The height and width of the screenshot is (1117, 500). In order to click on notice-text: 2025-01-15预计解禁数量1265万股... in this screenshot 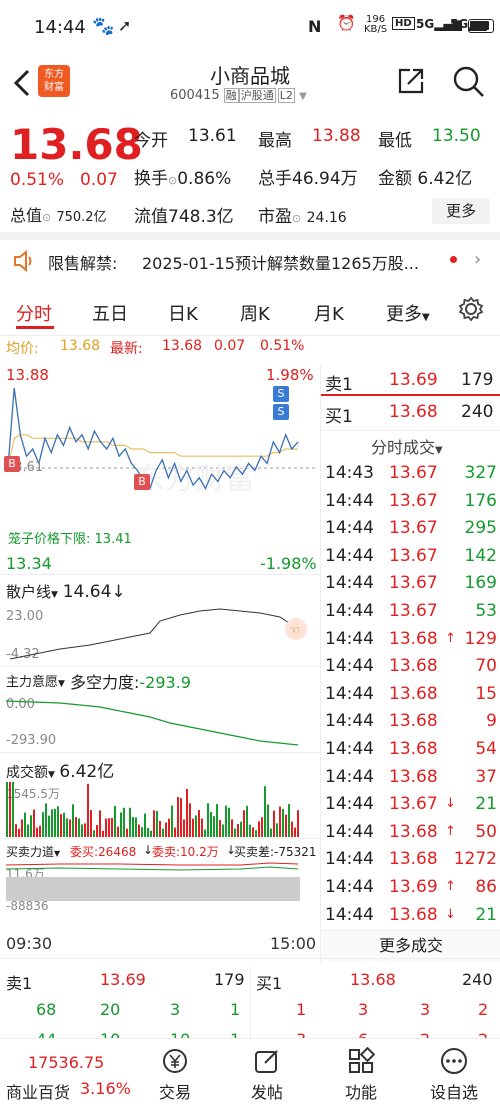, I will do `click(280, 263)`.